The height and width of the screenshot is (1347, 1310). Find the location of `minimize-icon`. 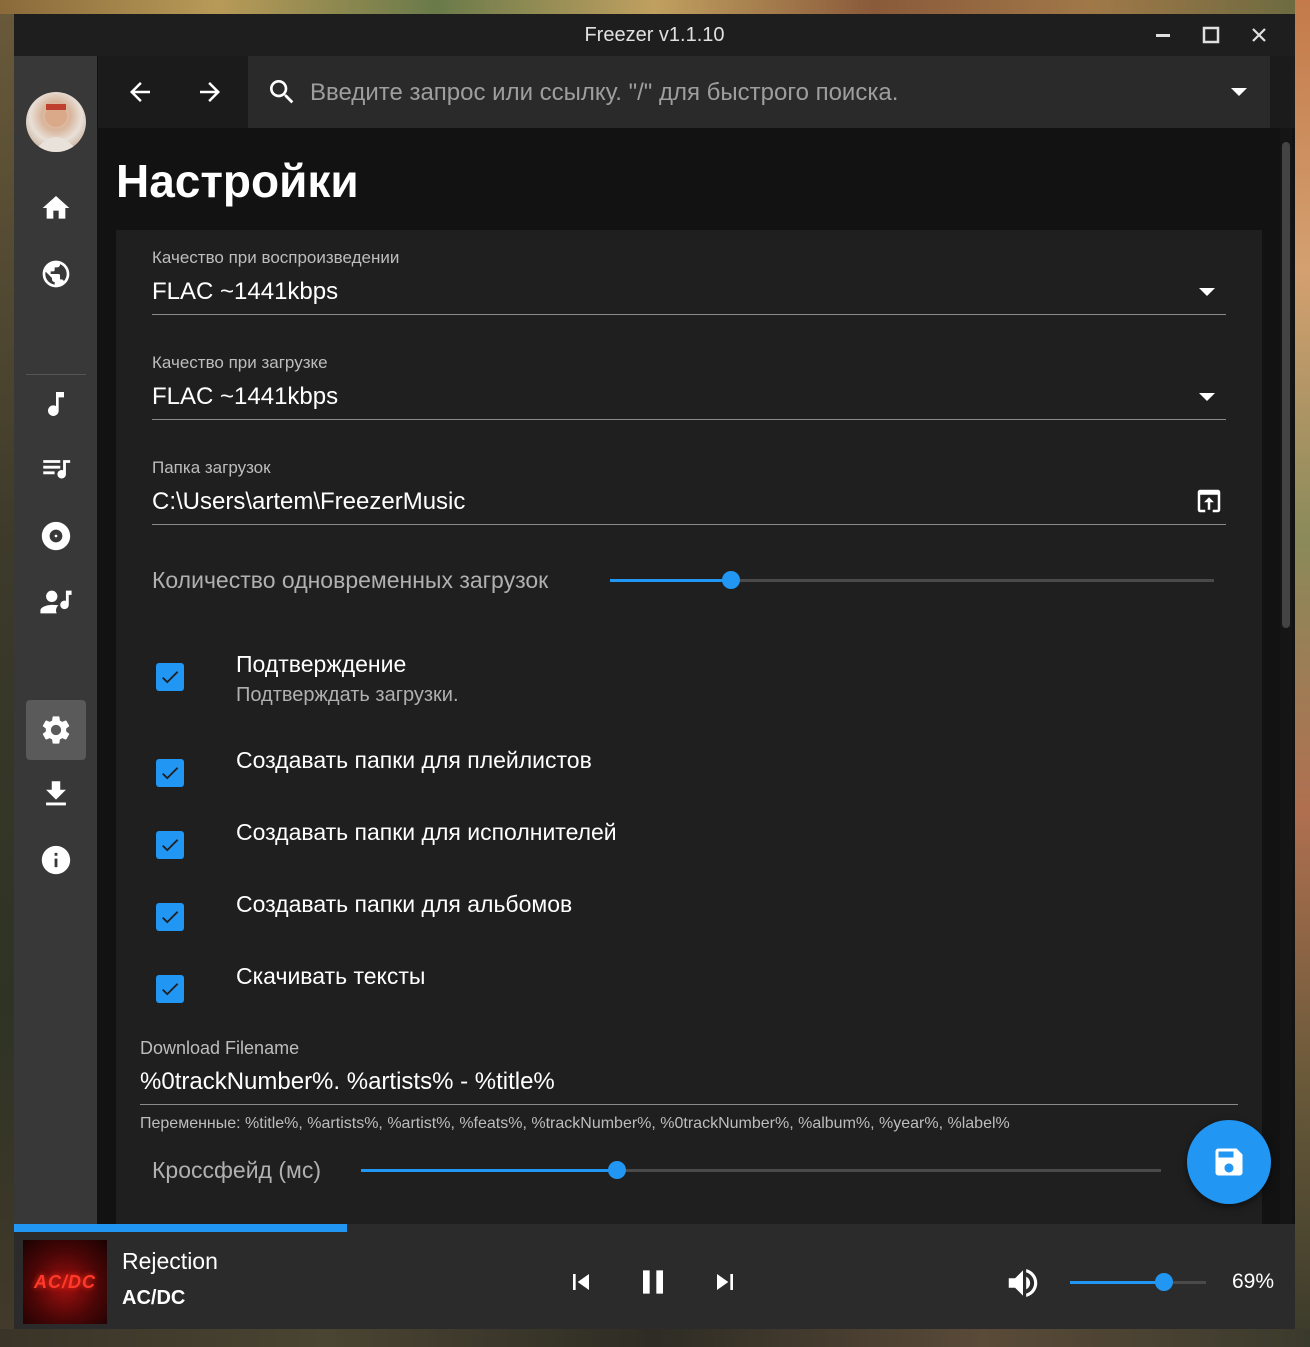

minimize-icon is located at coordinates (1163, 35).